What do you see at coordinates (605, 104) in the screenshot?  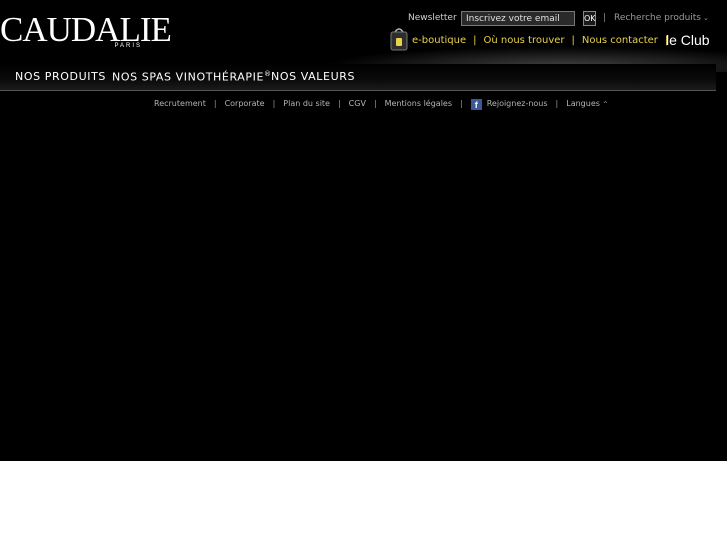 I see `chevron-up-icon: ^` at bounding box center [605, 104].